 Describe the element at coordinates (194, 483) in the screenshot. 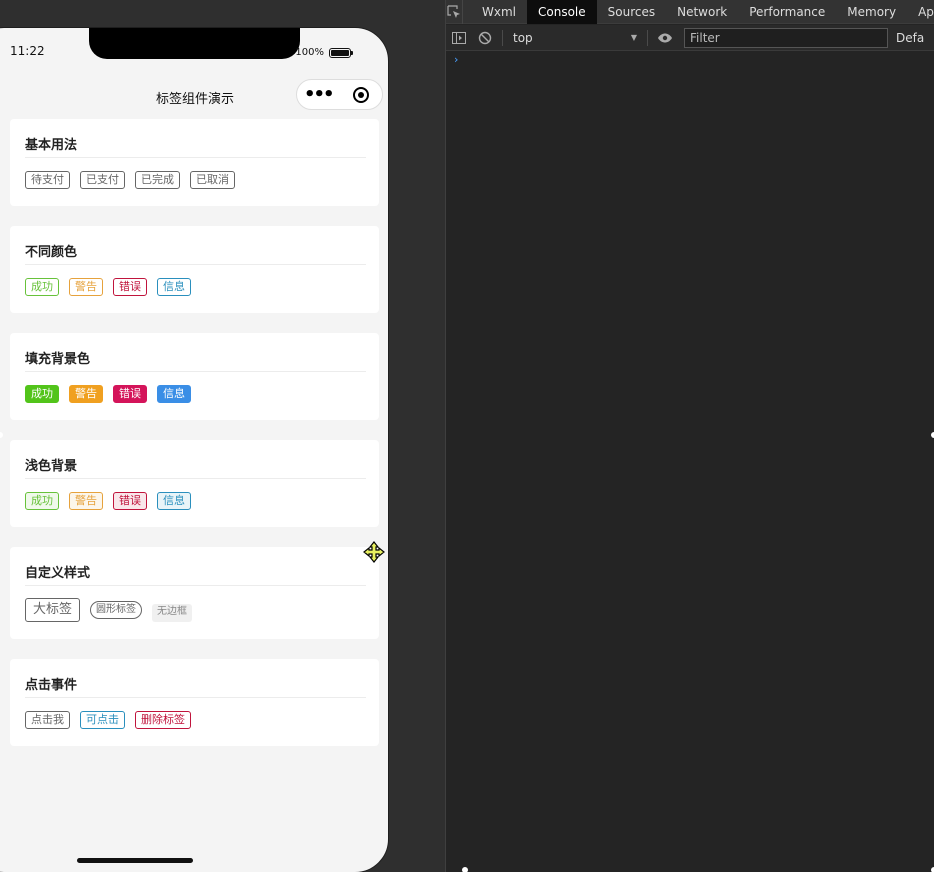

I see `section-card: 浅色背景成功 警告 错误 信息` at that location.